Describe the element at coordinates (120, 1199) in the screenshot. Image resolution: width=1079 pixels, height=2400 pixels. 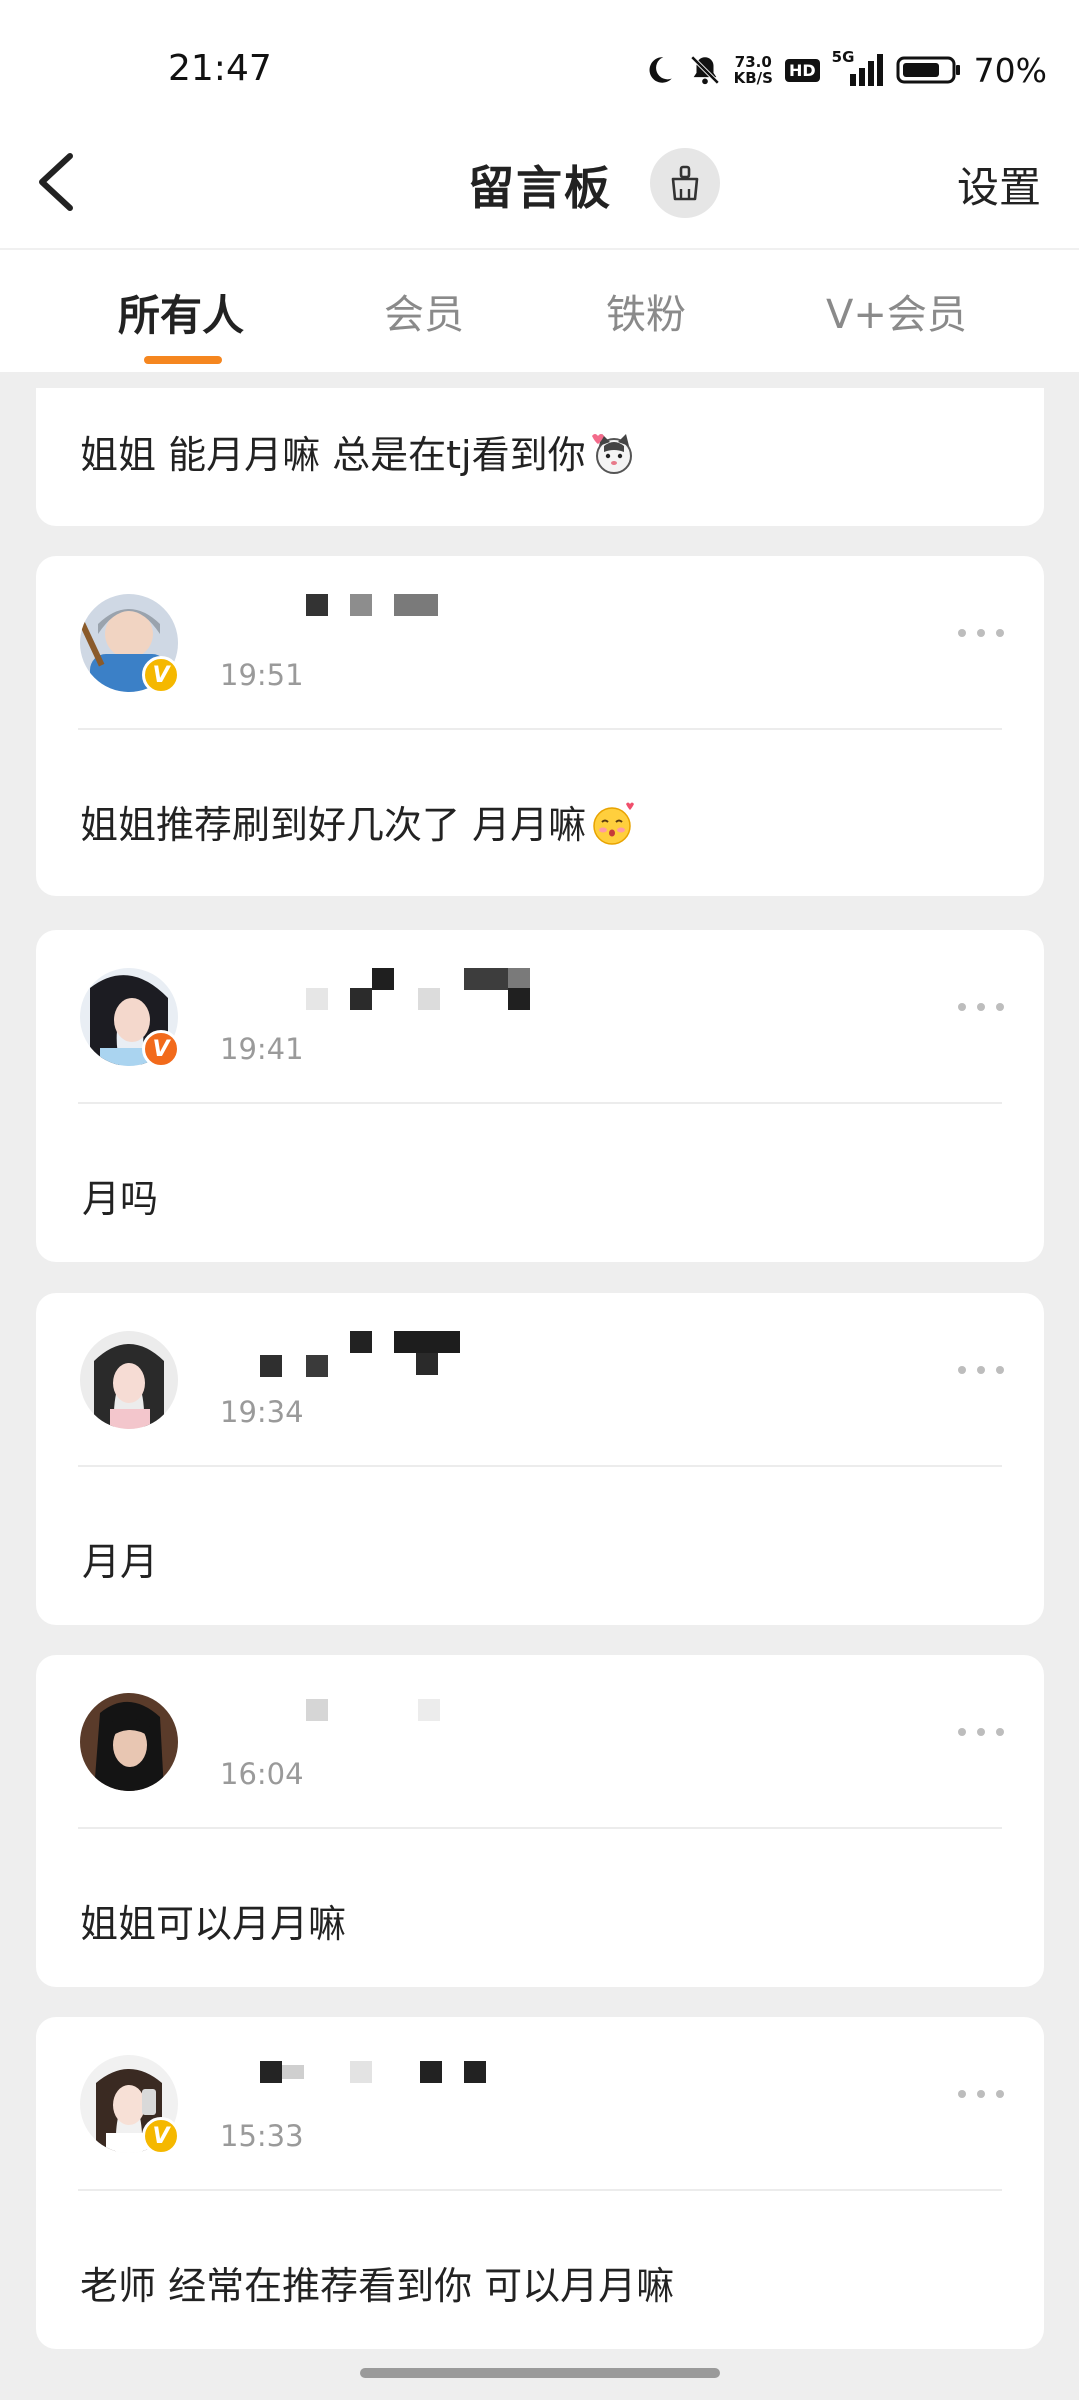
I see `comment-text: 月吗` at that location.